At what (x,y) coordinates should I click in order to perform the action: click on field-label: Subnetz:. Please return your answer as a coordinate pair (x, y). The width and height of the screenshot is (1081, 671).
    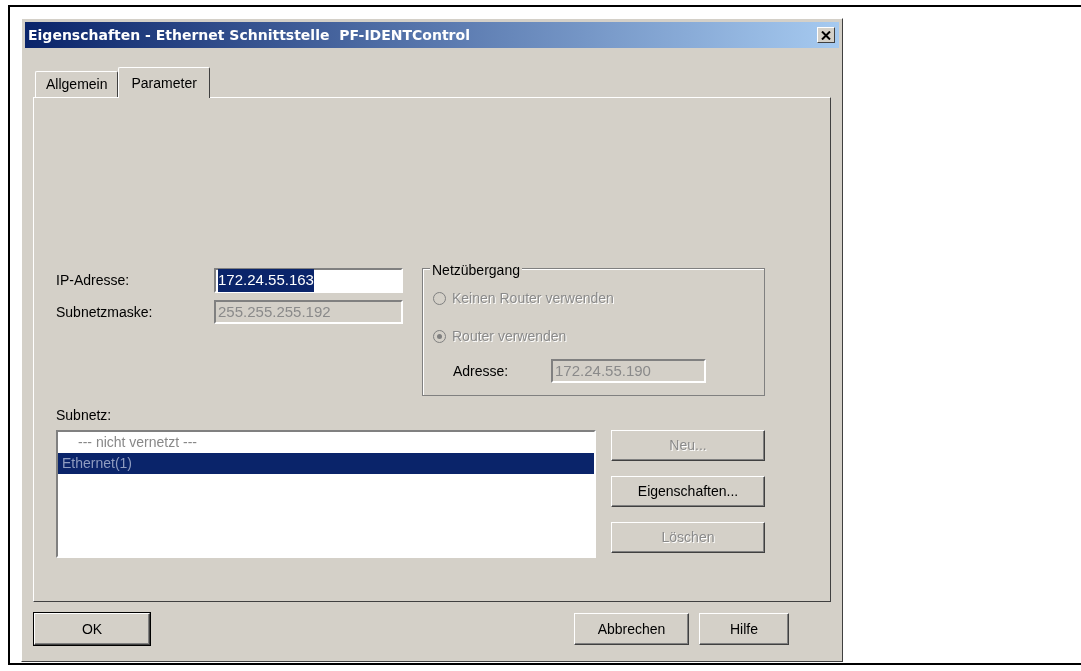
    Looking at the image, I should click on (84, 415).